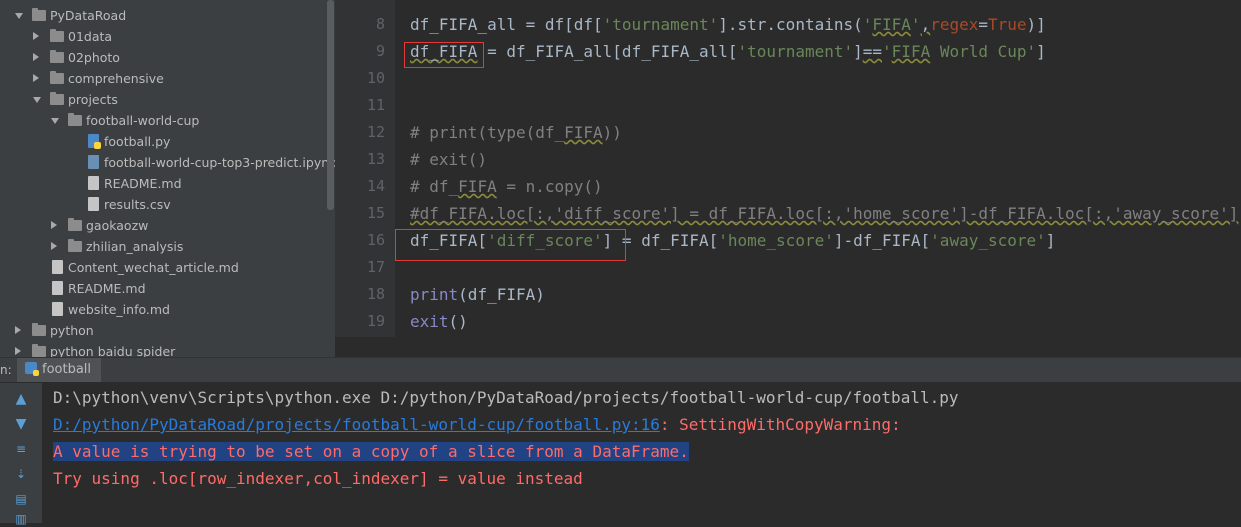 Image resolution: width=1241 pixels, height=527 pixels. I want to click on run-tab-label: football, so click(67, 369).